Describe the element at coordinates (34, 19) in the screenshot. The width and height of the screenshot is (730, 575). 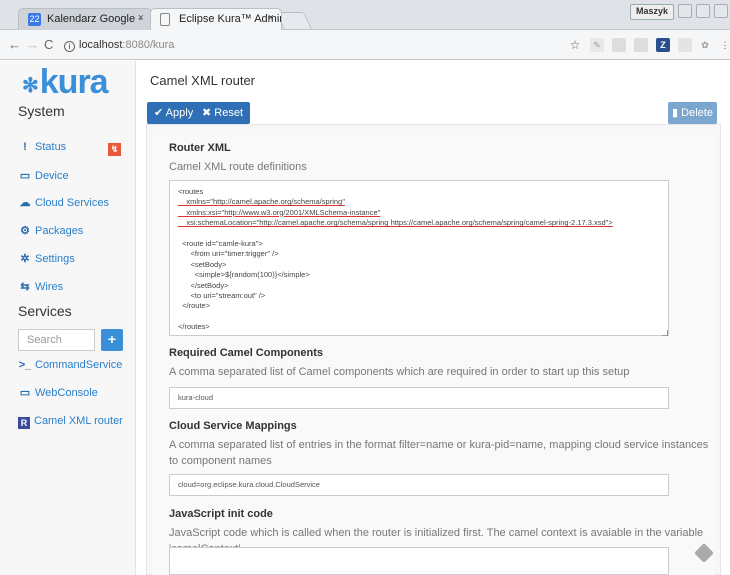
I see `calendar-icon: 22` at that location.